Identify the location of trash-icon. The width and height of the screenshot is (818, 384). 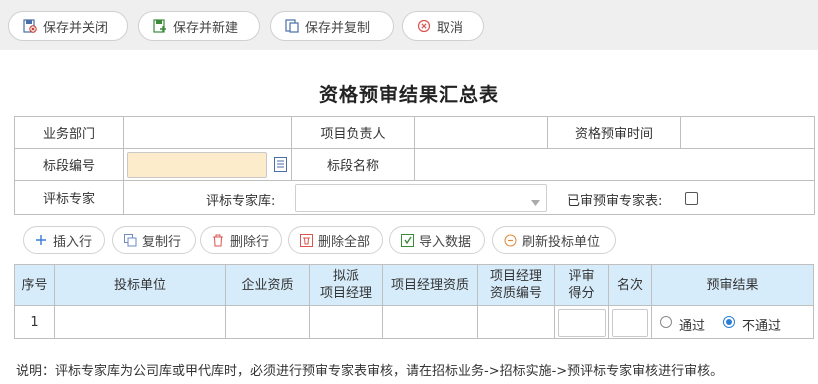
(218, 240).